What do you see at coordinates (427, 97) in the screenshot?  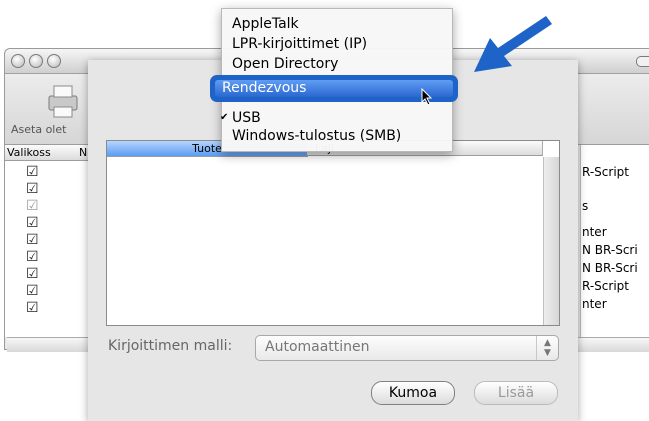 I see `pointer-cursor-icon` at bounding box center [427, 97].